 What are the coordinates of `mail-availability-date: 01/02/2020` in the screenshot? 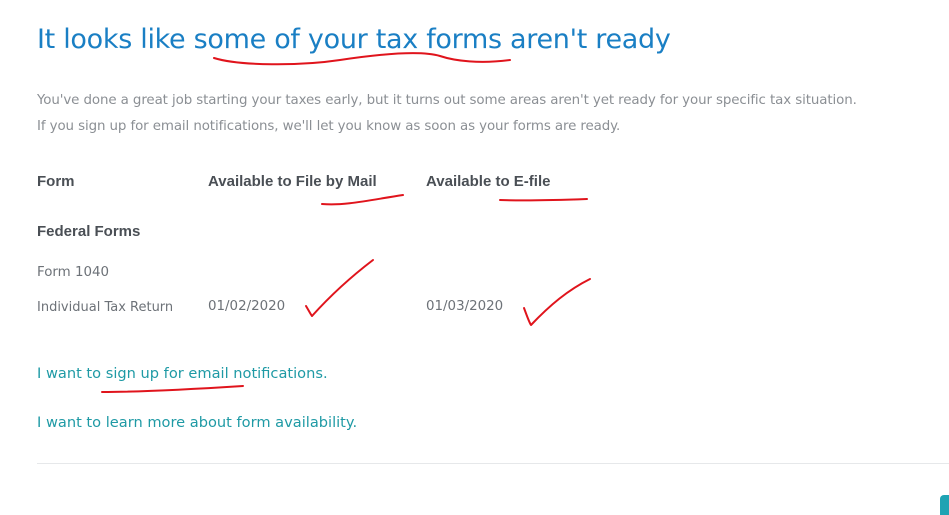 It's located at (247, 306).